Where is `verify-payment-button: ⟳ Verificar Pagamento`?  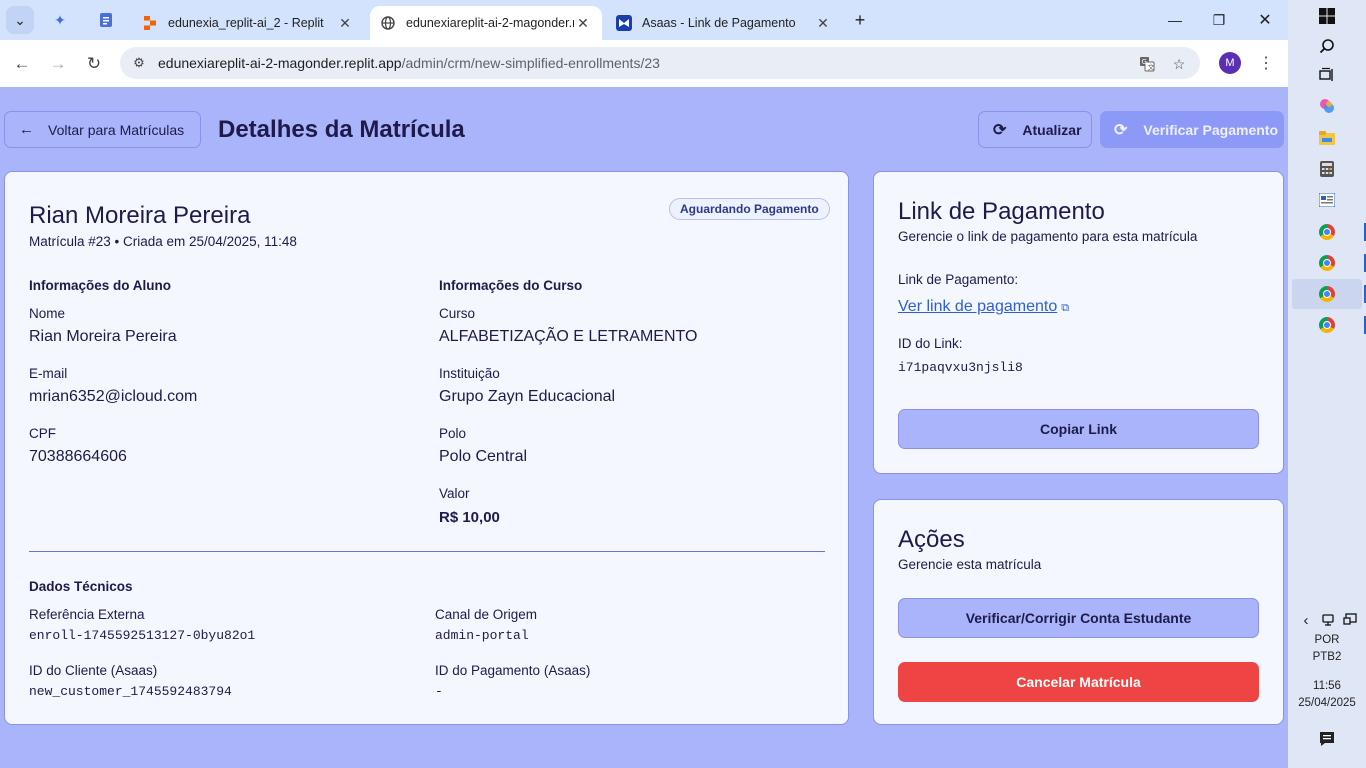
verify-payment-button: ⟳ Verificar Pagamento is located at coordinates (1192, 129).